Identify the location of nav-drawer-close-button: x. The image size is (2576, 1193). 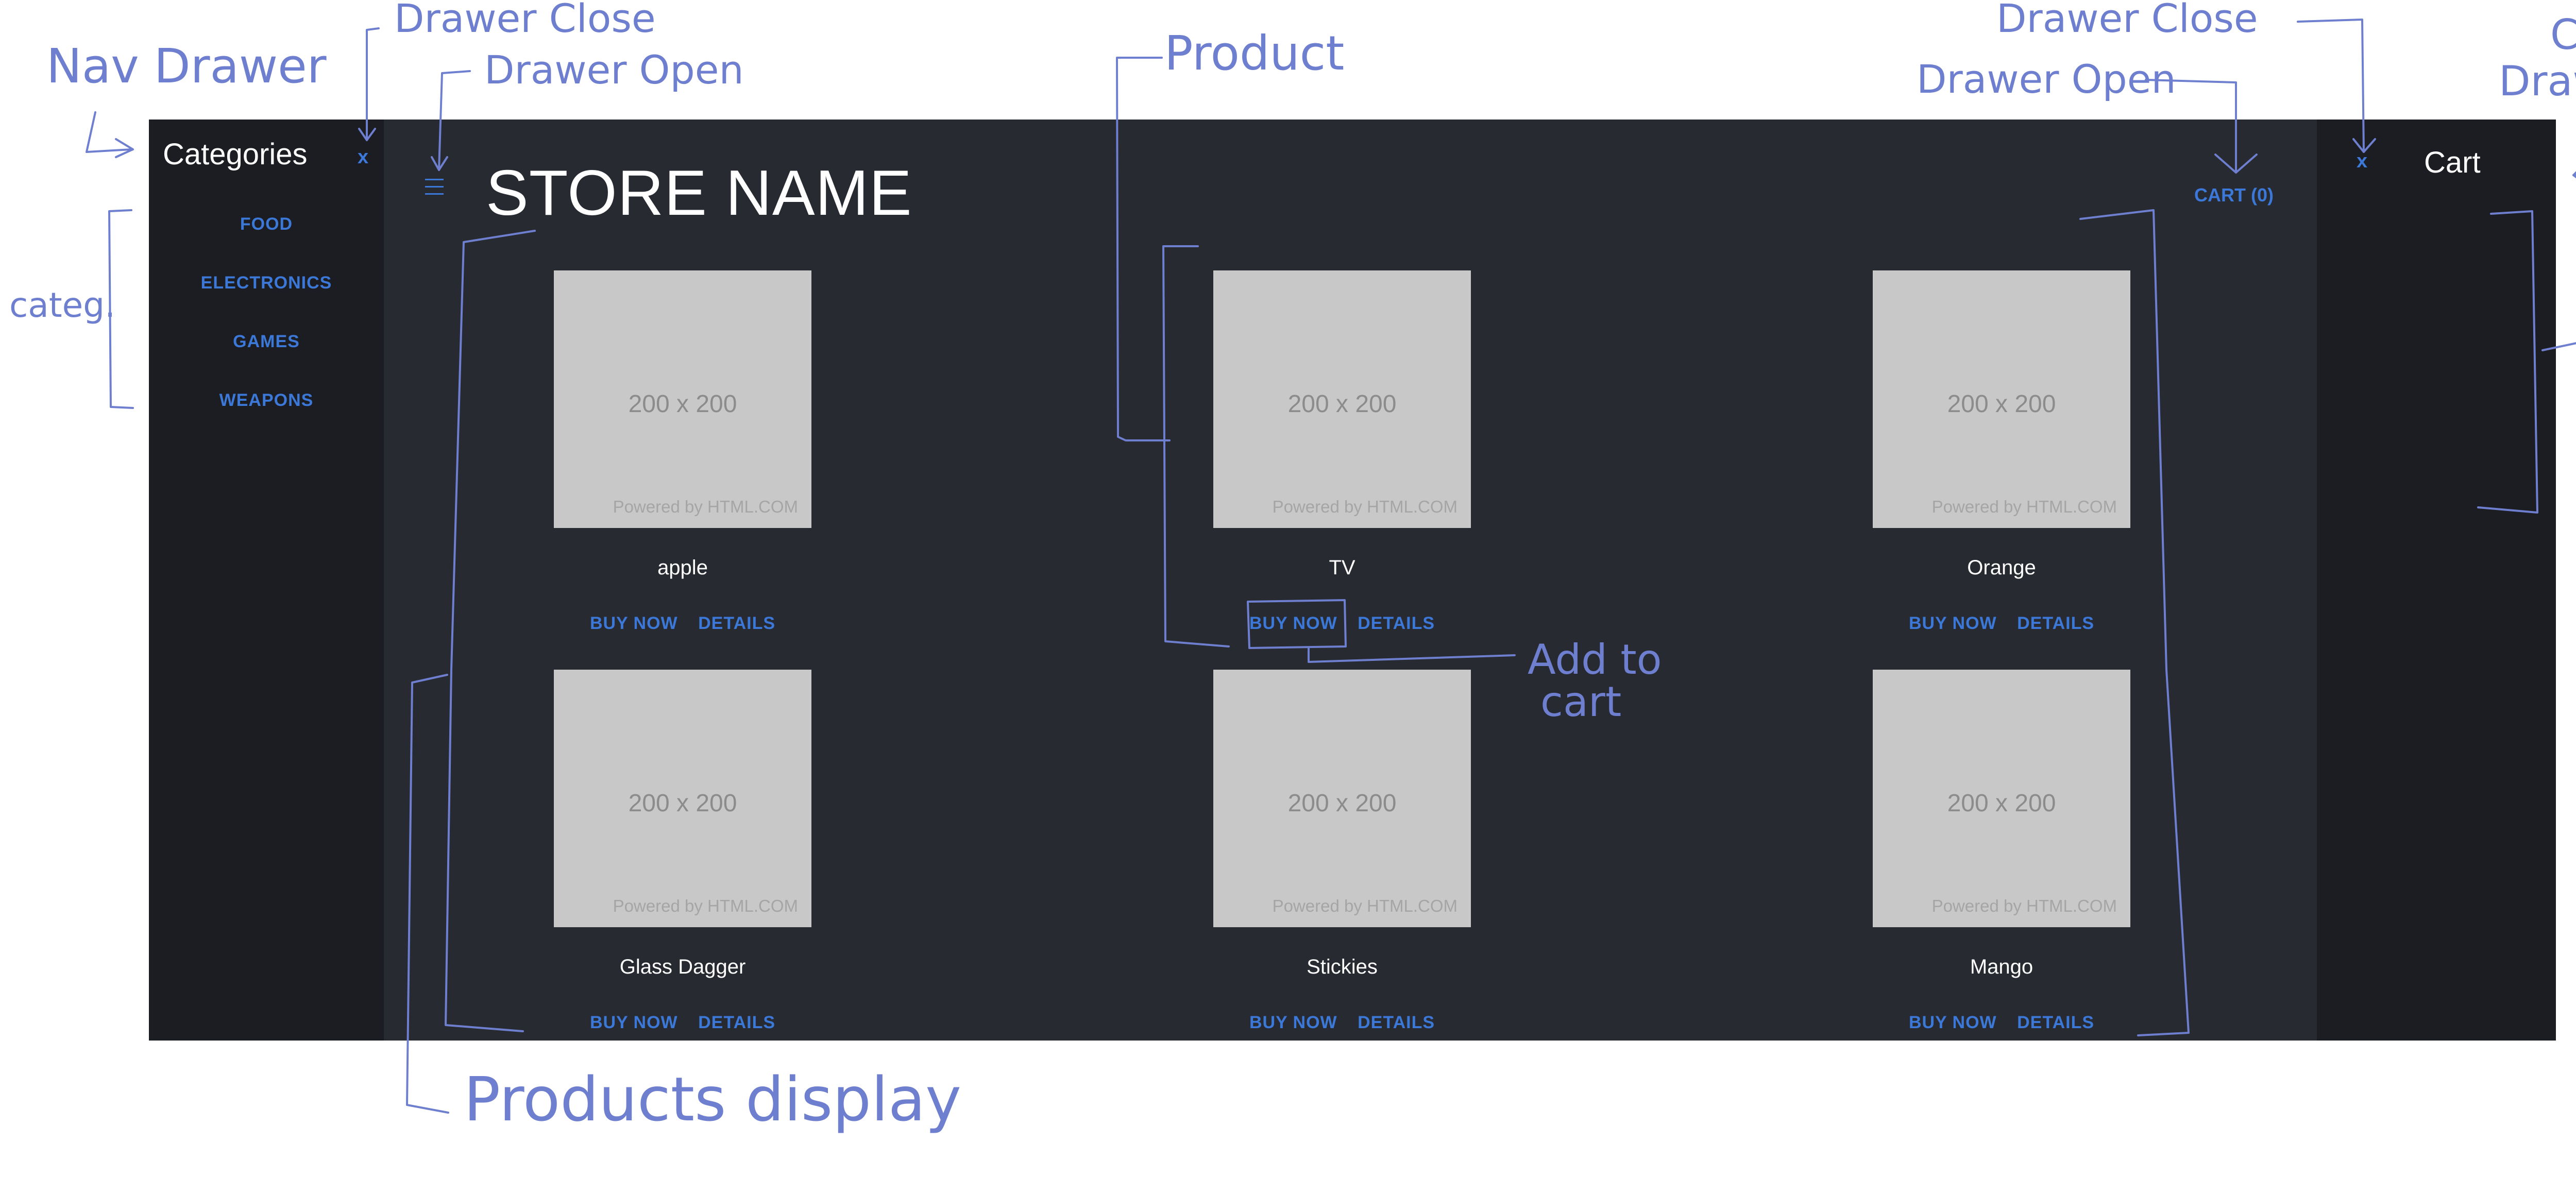
(363, 157).